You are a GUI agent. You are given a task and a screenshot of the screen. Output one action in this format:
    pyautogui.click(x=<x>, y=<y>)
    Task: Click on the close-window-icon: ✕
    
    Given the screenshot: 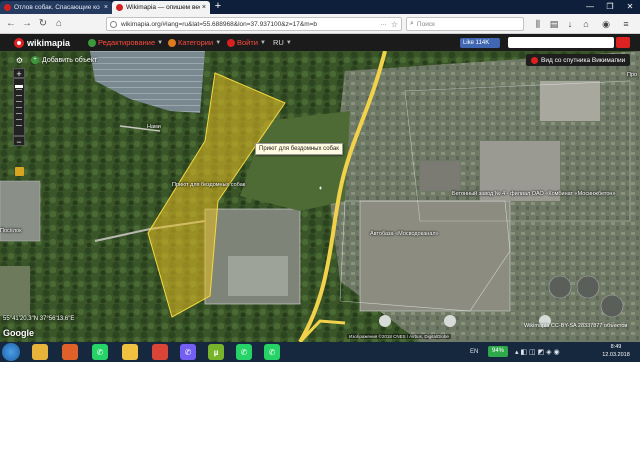 What is the action you would take?
    pyautogui.click(x=630, y=7)
    